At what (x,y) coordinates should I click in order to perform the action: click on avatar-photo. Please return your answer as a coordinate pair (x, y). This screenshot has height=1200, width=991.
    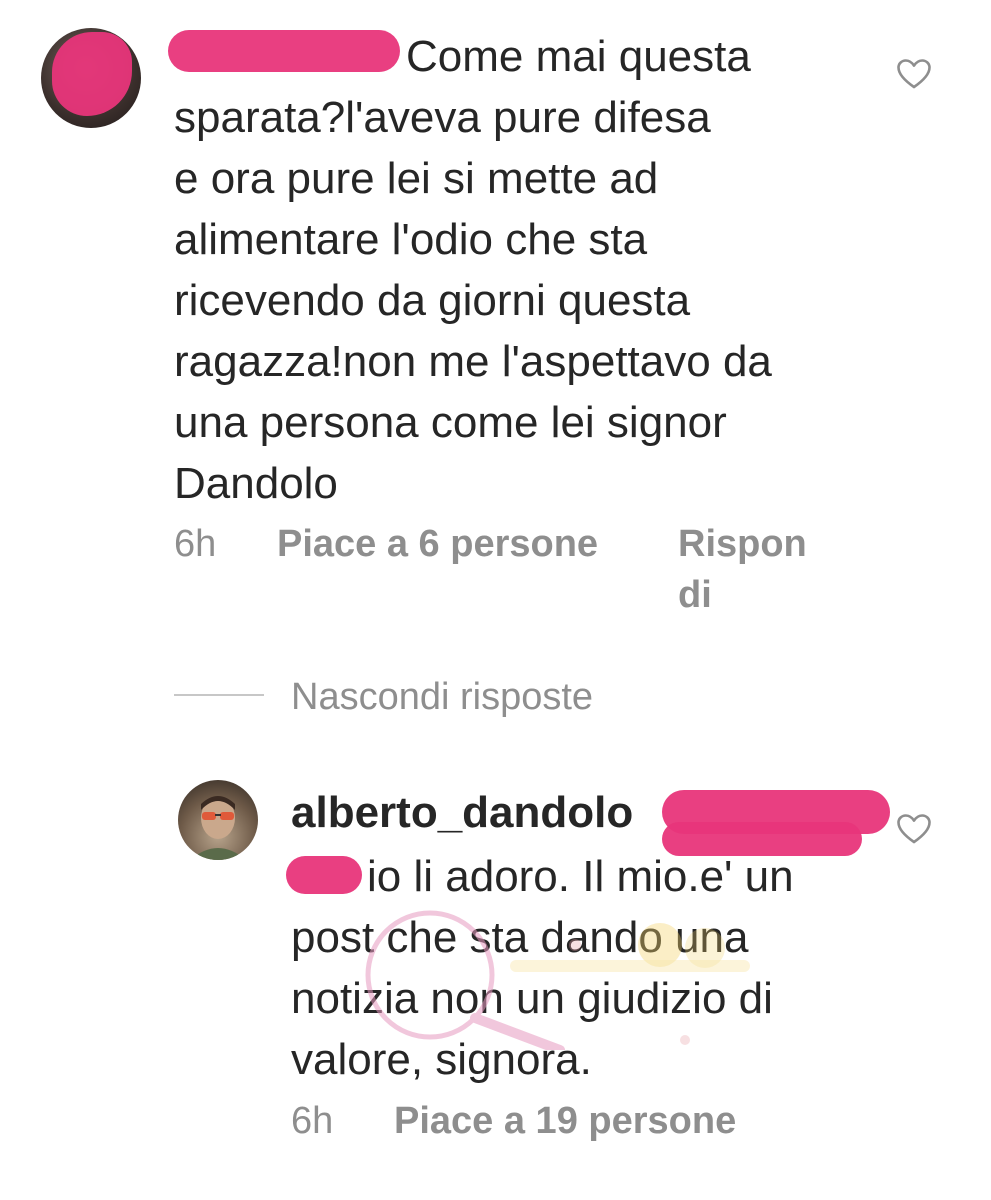
    Looking at the image, I should click on (218, 828).